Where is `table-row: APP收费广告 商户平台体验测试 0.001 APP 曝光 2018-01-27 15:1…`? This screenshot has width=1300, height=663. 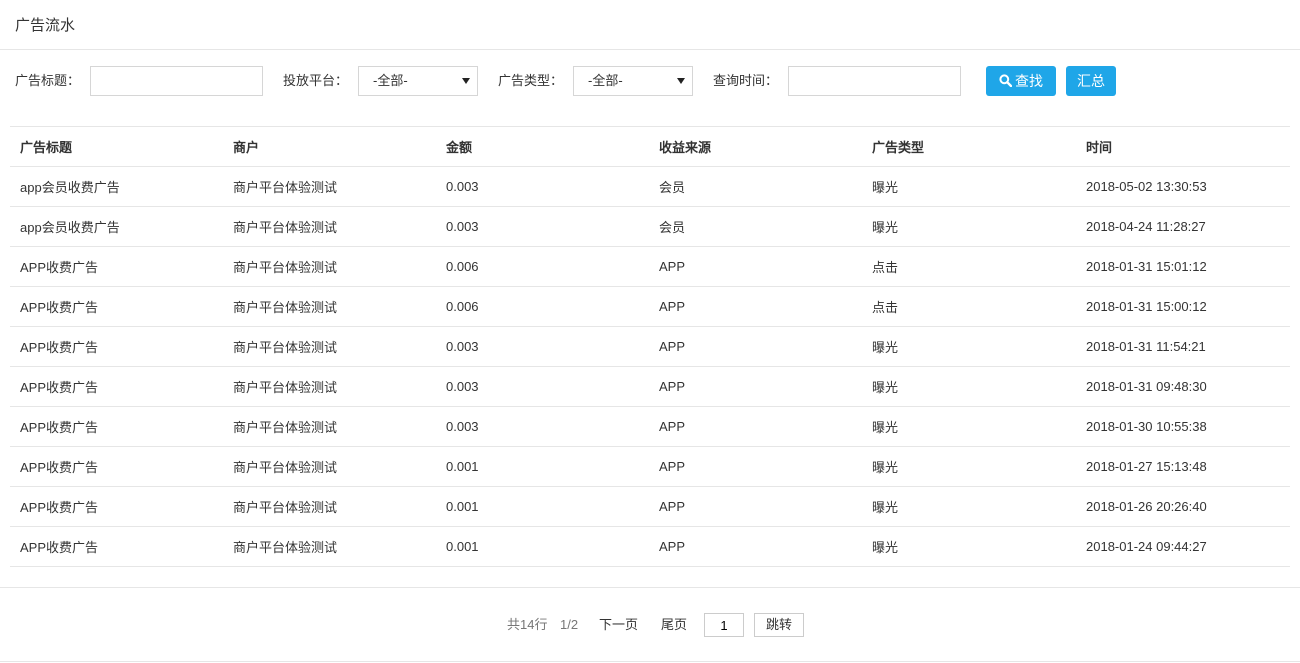 table-row: APP收费广告 商户平台体验测试 0.001 APP 曝光 2018-01-27 15:1… is located at coordinates (650, 466).